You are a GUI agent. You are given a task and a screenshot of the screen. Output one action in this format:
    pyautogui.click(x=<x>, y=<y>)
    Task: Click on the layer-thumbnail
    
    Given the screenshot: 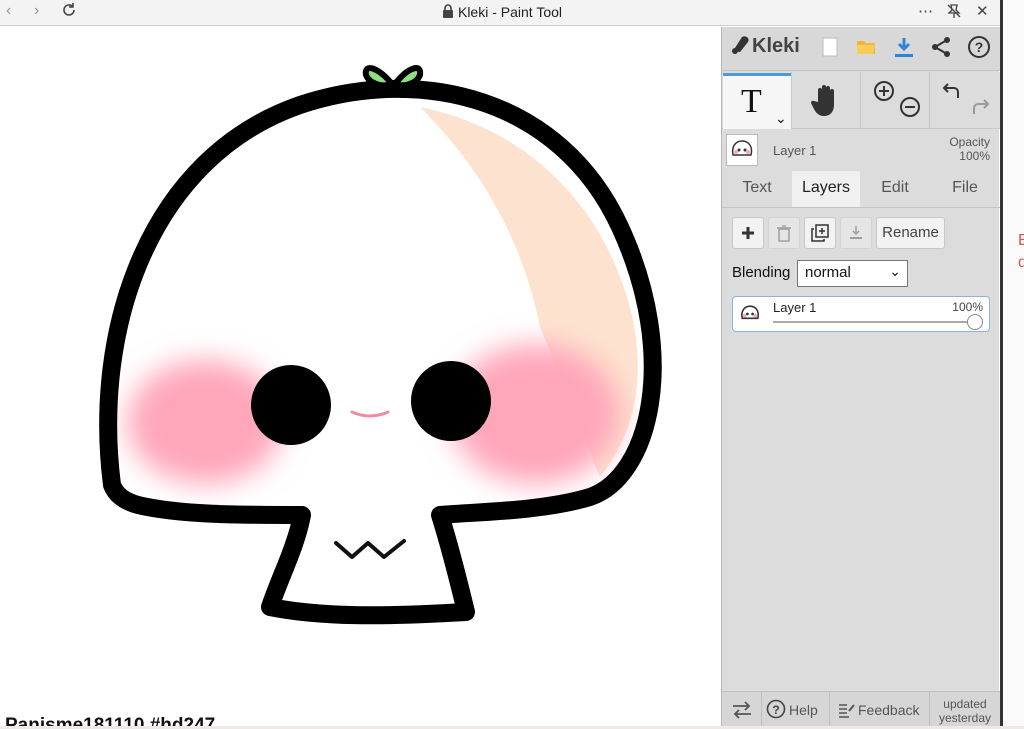 What is the action you would take?
    pyautogui.click(x=742, y=150)
    